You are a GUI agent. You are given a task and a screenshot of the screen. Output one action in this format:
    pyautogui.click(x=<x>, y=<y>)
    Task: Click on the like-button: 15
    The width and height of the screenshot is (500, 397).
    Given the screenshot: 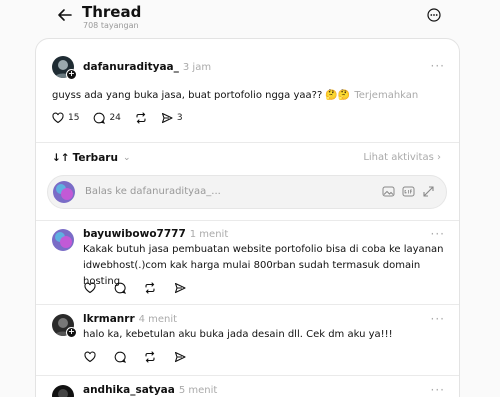 What is the action you would take?
    pyautogui.click(x=65, y=118)
    